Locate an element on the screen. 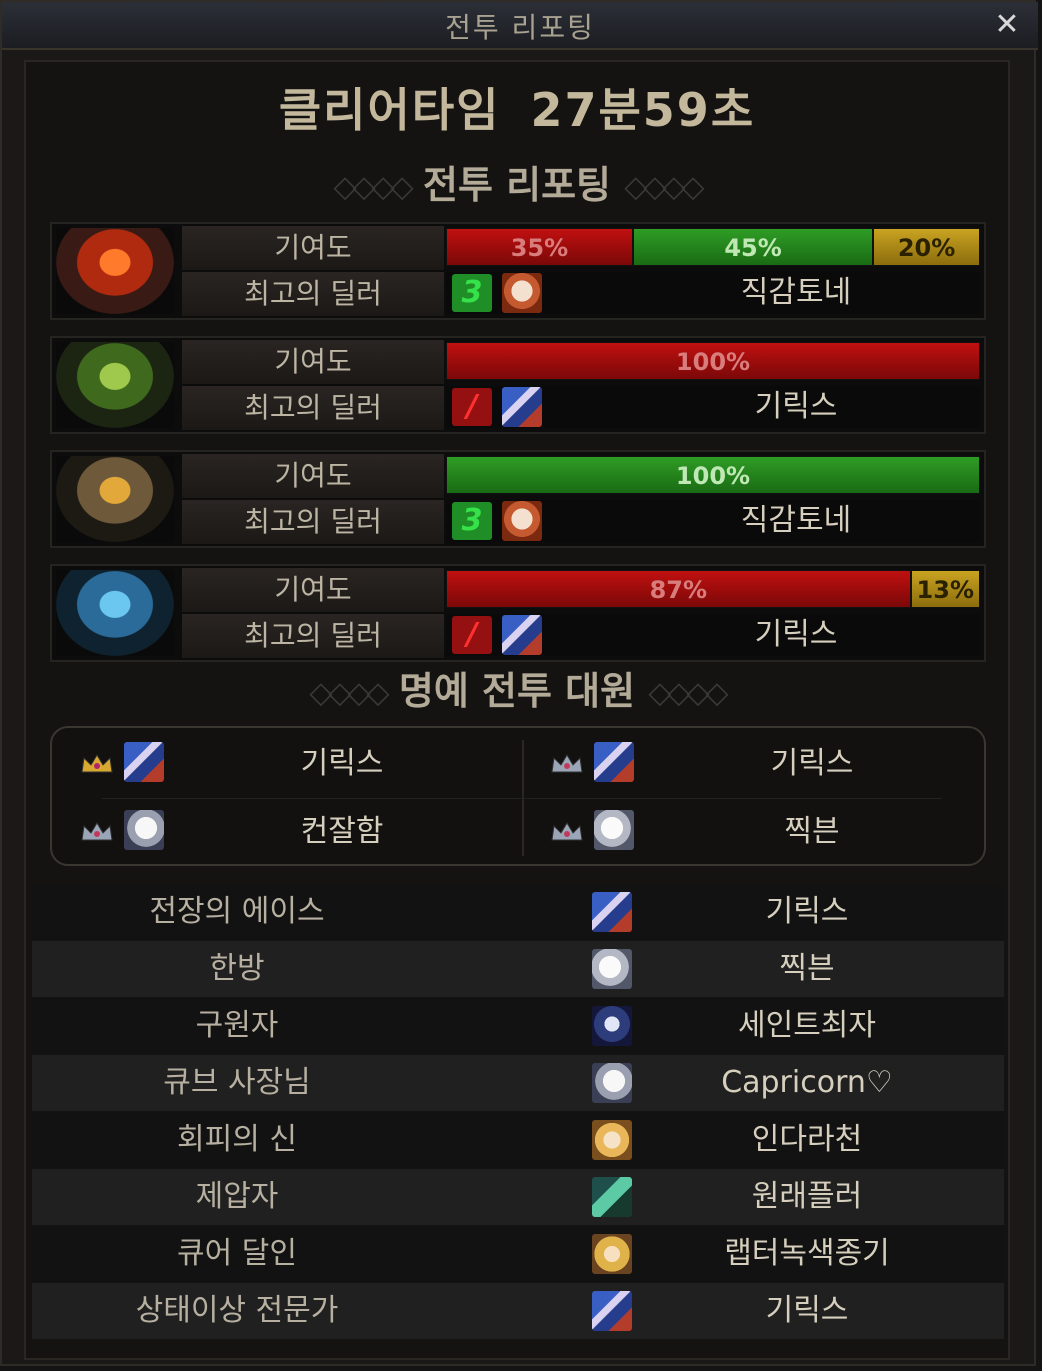 The image size is (1042, 1371). award-title: 큐브 사장님 is located at coordinates (237, 1082).